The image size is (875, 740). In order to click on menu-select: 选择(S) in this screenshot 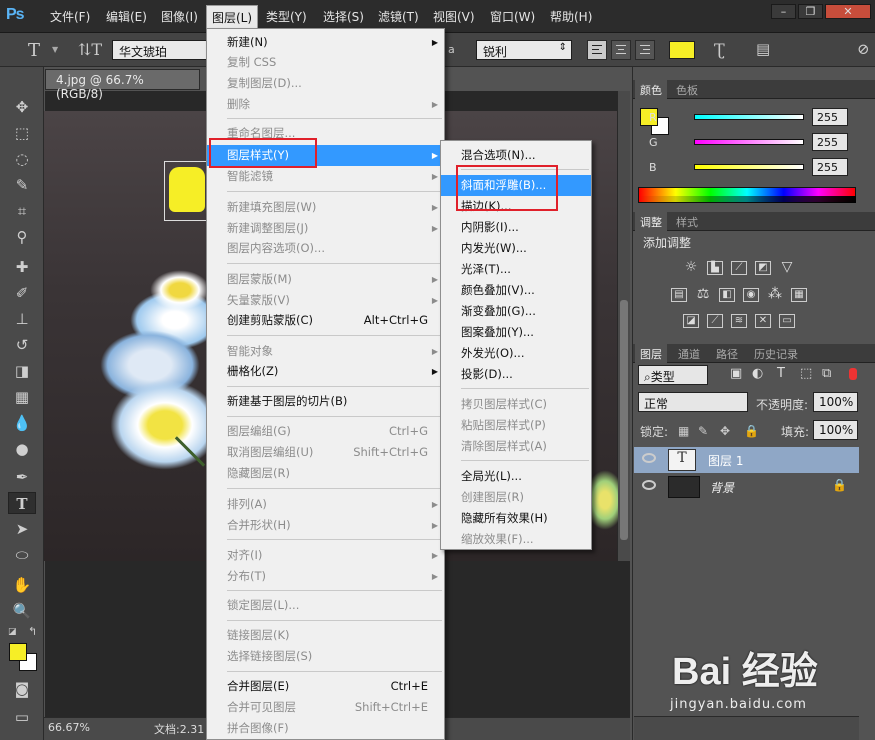, I will do `click(343, 16)`.